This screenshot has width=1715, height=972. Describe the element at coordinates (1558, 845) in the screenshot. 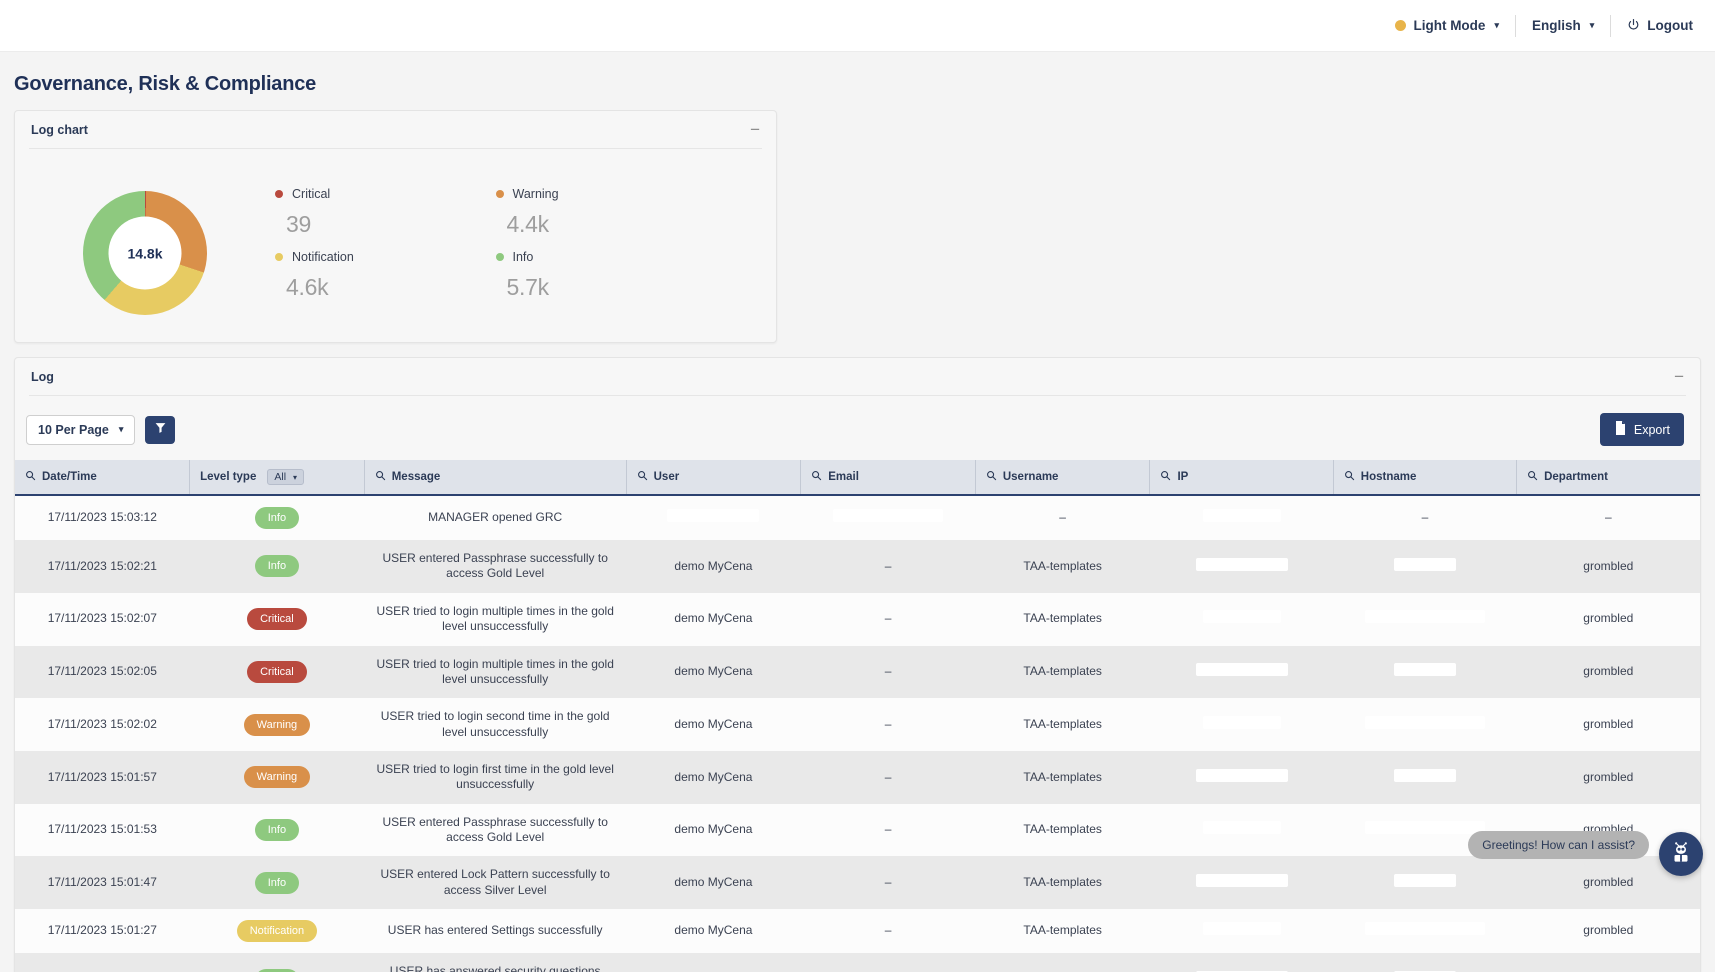

I see `chat-greeting-bubble: Greetings! How can I assist?` at that location.